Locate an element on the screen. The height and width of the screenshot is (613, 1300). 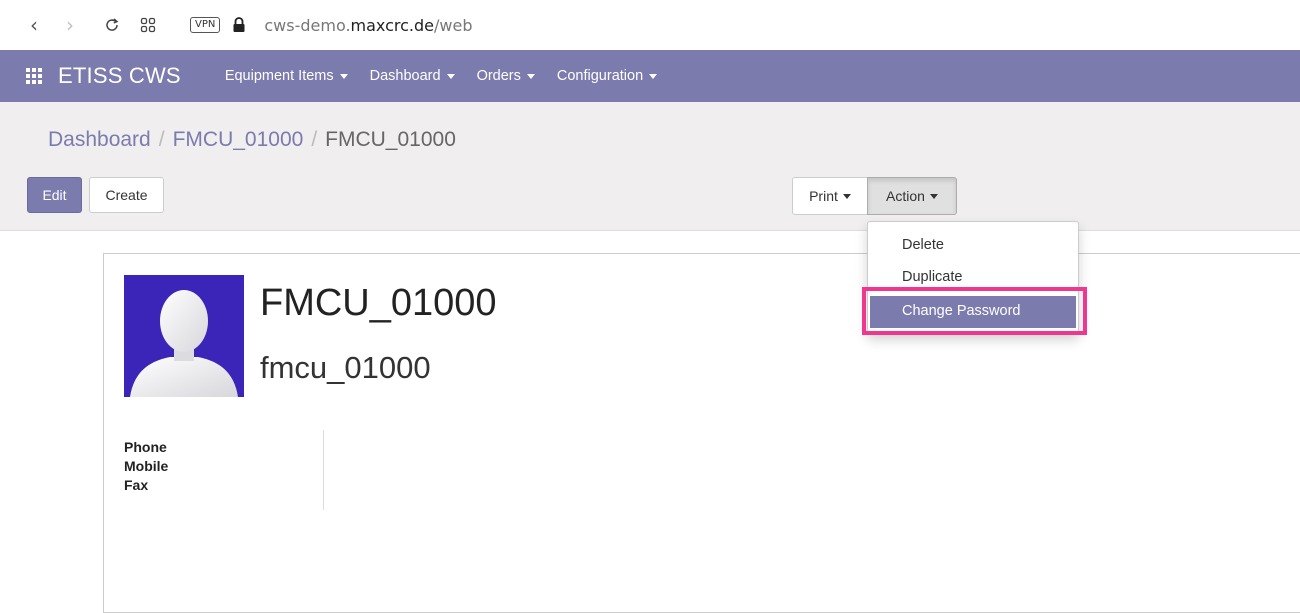
action-label: Action is located at coordinates (905, 196).